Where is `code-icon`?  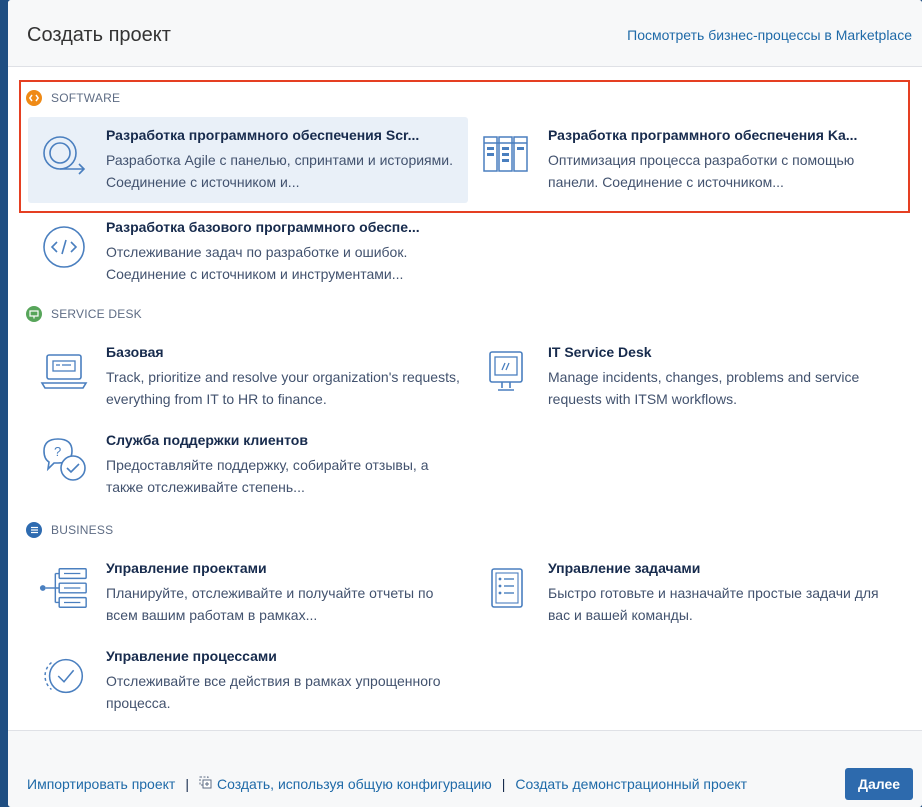 code-icon is located at coordinates (34, 98).